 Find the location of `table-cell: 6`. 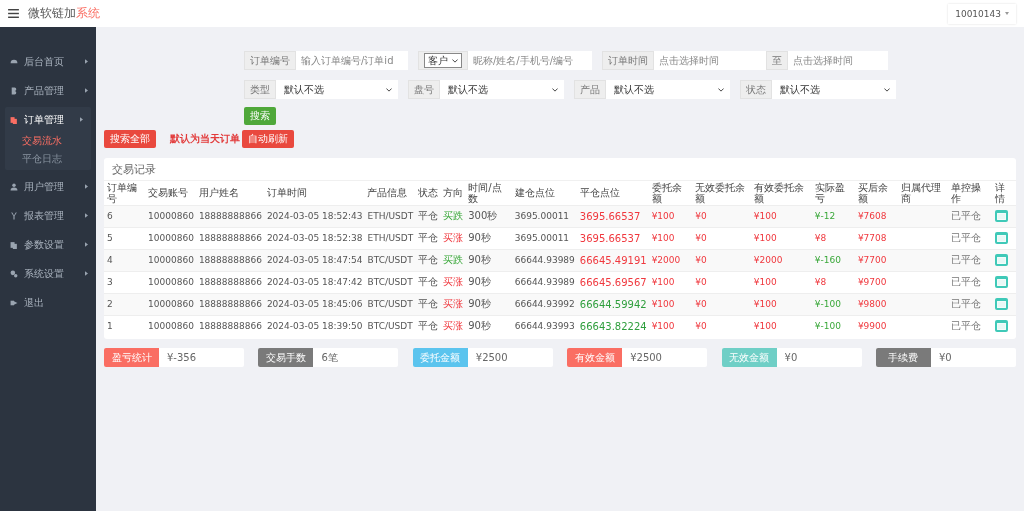

table-cell: 6 is located at coordinates (125, 216).